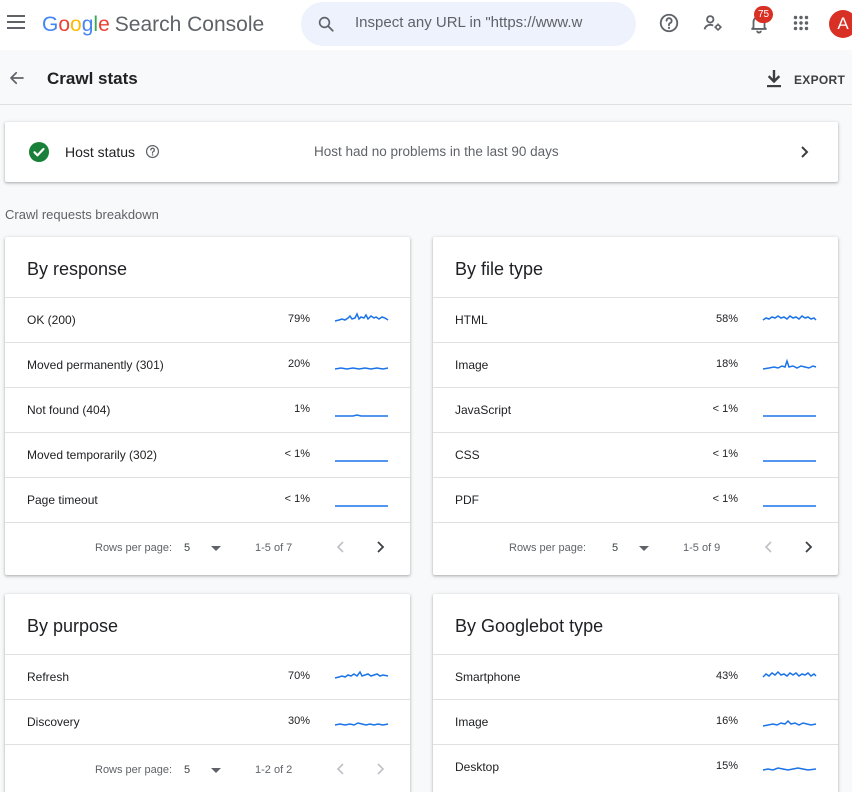 The width and height of the screenshot is (852, 792). Describe the element at coordinates (298, 676) in the screenshot. I see `row-percent: 70%` at that location.